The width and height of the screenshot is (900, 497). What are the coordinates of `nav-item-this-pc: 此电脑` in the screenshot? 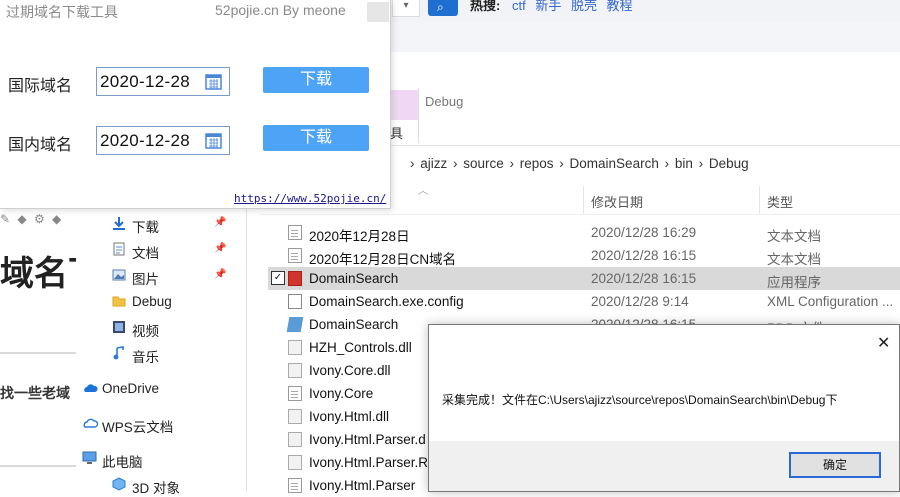 It's located at (131, 459).